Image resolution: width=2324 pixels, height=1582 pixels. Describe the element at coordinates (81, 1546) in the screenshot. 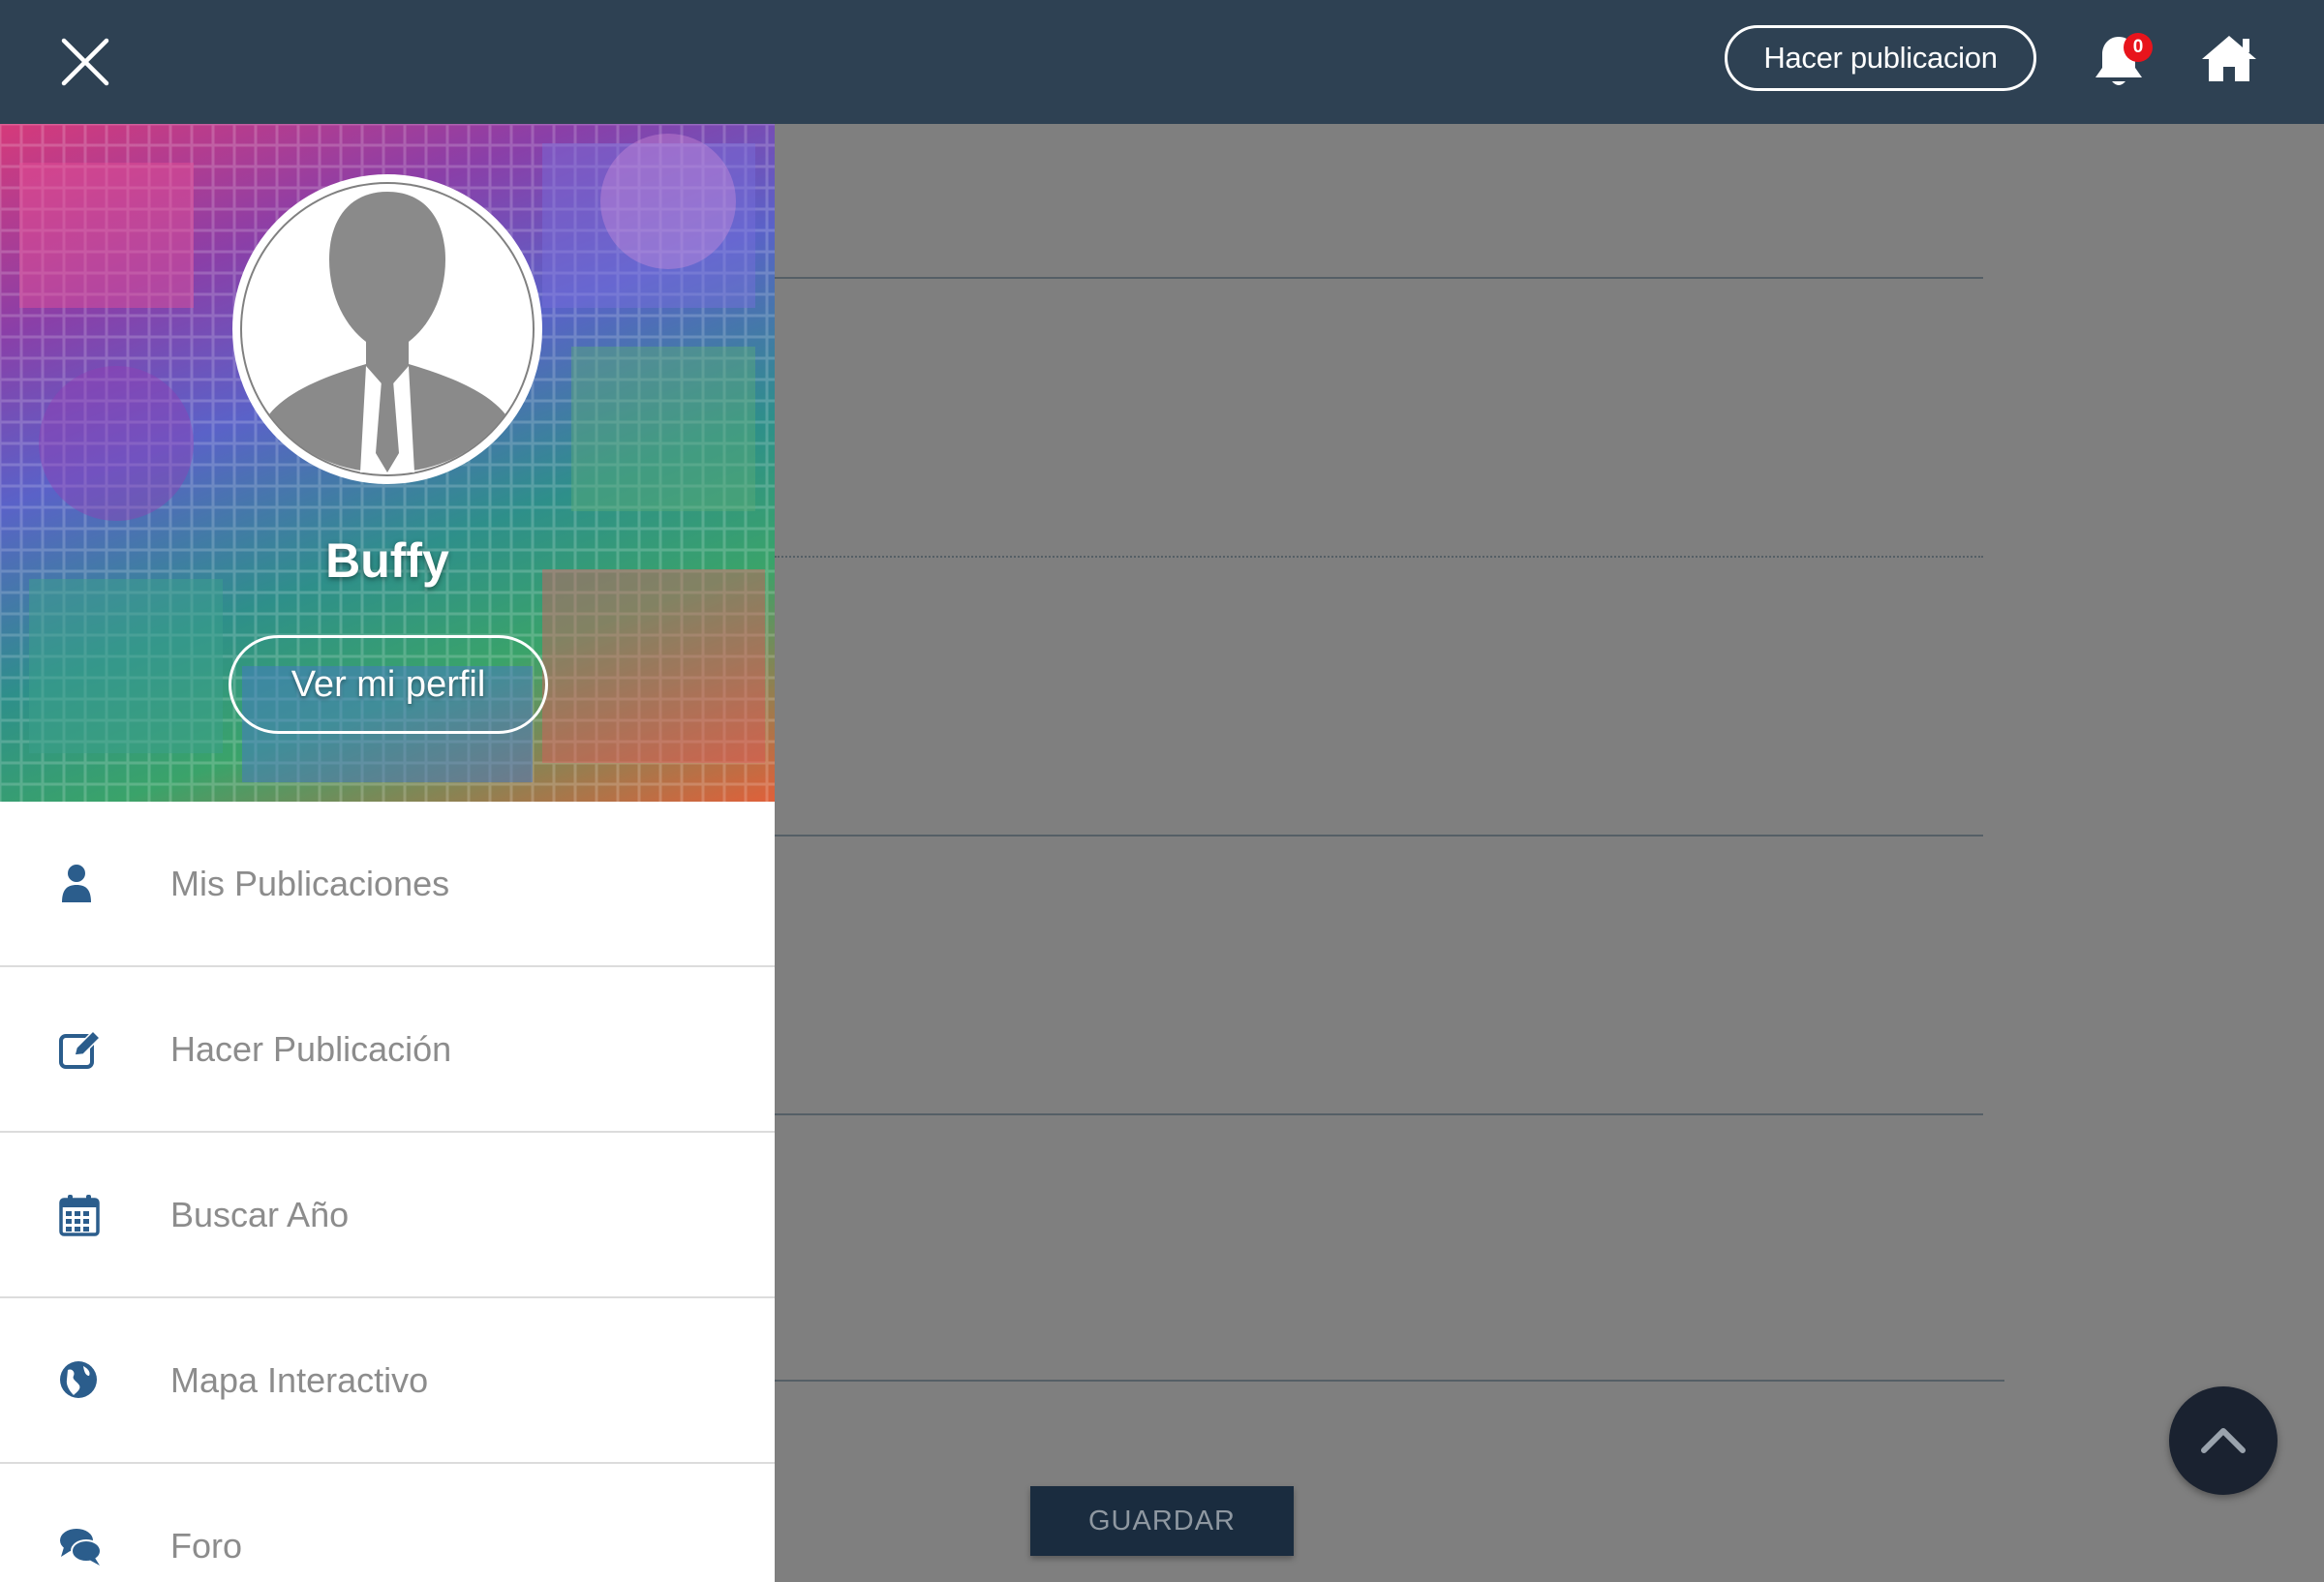

I see `comments-icon` at that location.